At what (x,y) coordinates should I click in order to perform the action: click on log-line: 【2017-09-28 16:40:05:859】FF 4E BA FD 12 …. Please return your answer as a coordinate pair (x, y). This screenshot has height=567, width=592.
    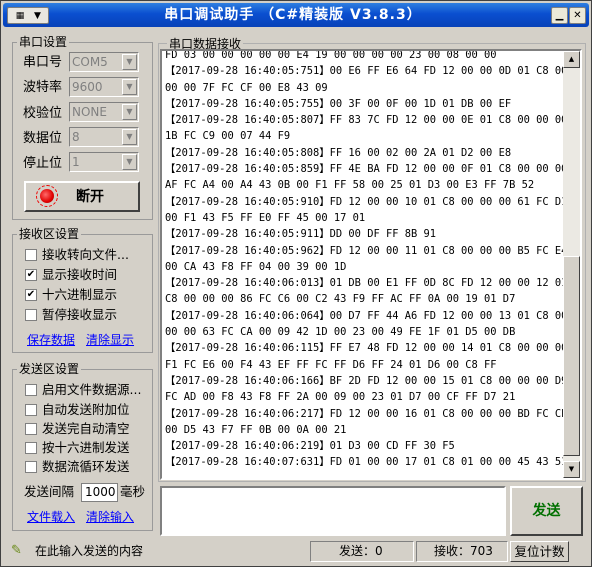
    Looking at the image, I should click on (366, 169).